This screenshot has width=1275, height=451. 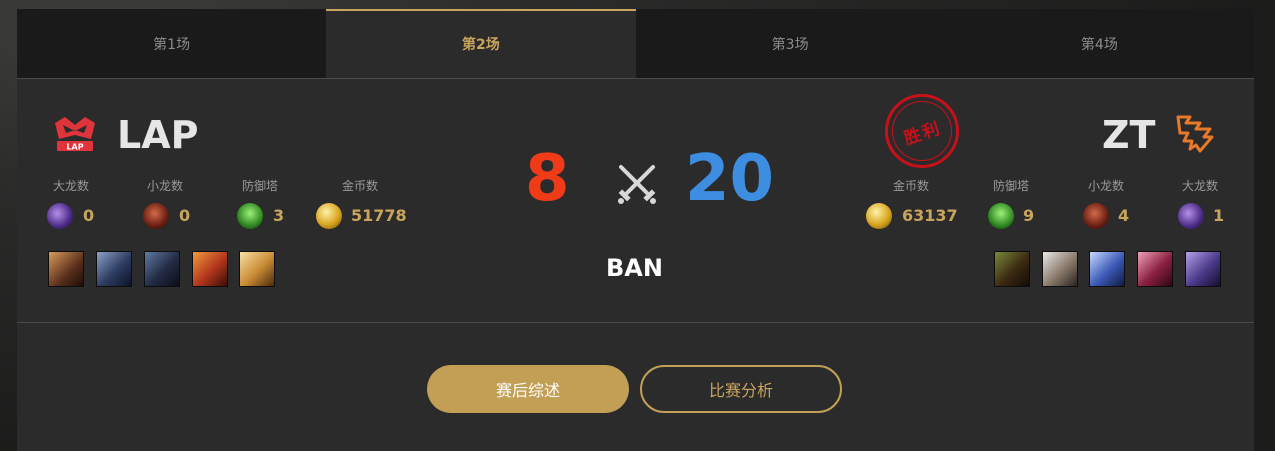 I want to click on right-dragon-count: 4, so click(x=1124, y=215).